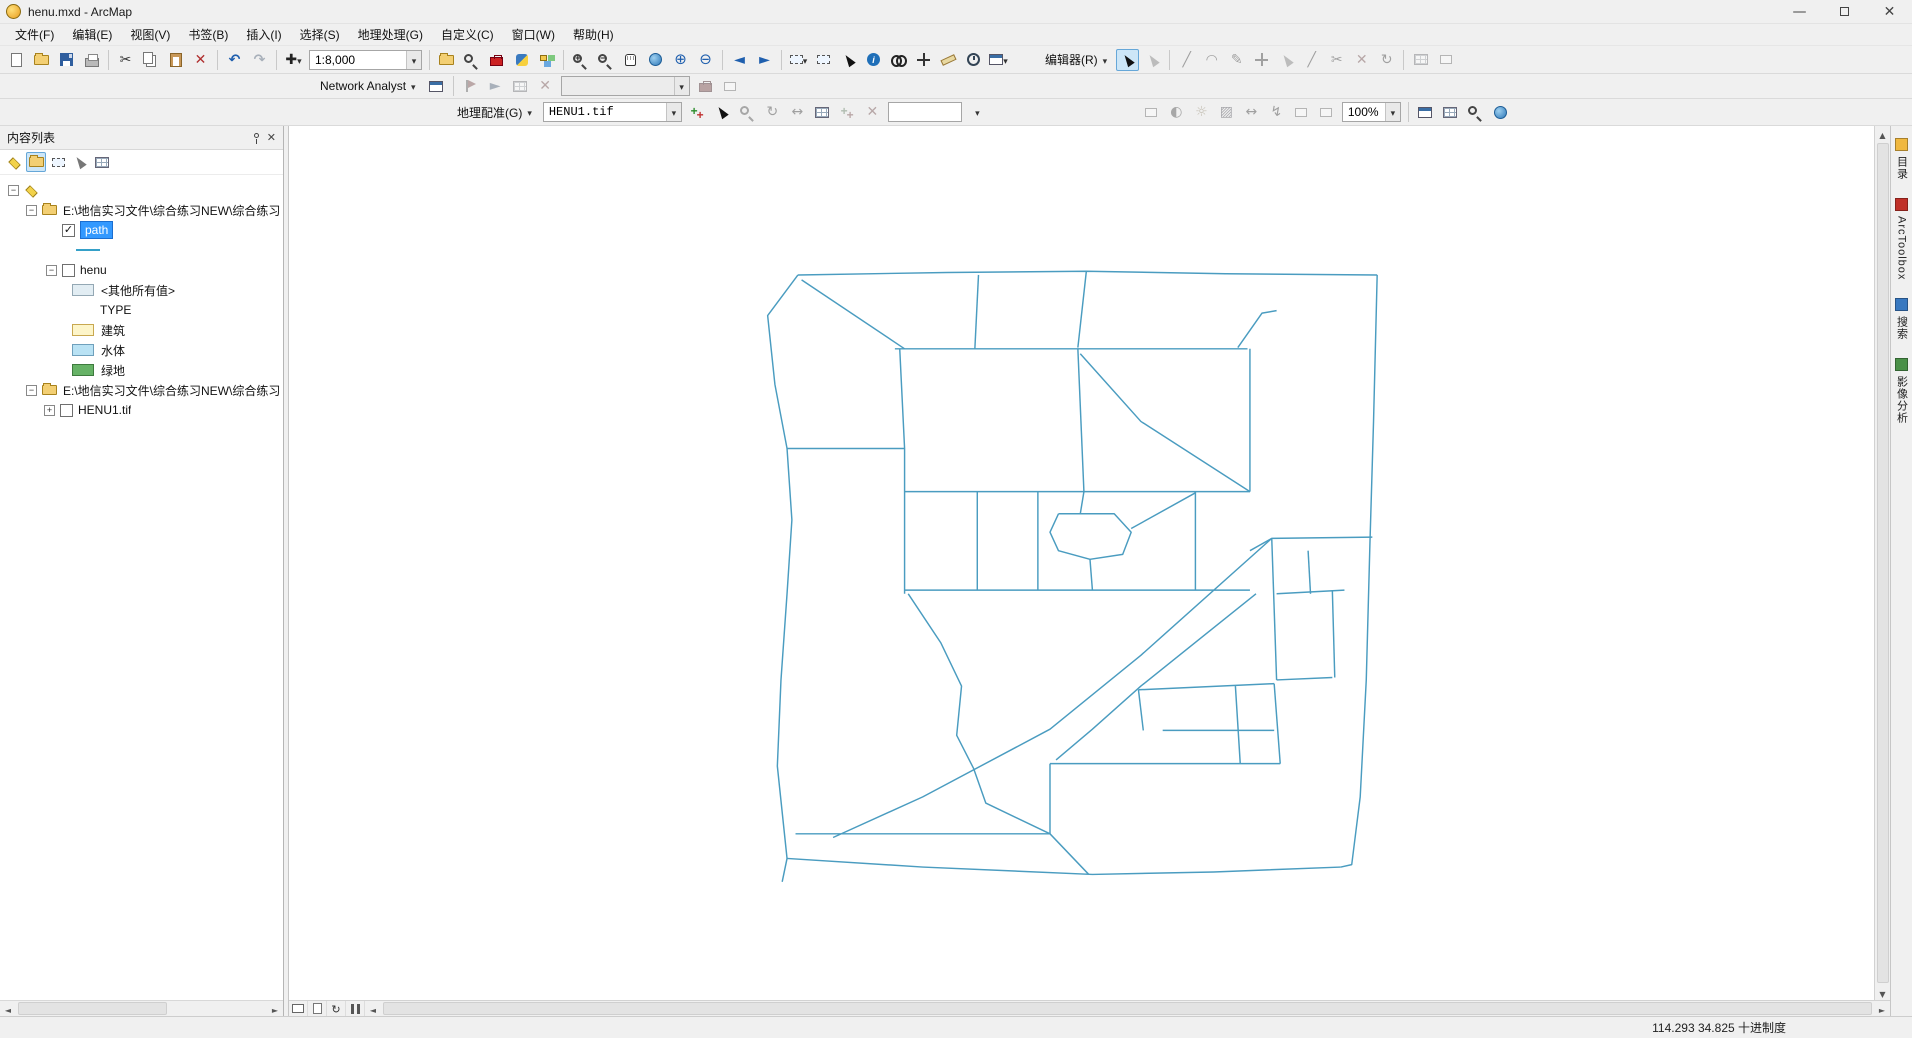 Image resolution: width=1912 pixels, height=1038 pixels. What do you see at coordinates (413, 59) in the screenshot?
I see `scale-dropdown-button` at bounding box center [413, 59].